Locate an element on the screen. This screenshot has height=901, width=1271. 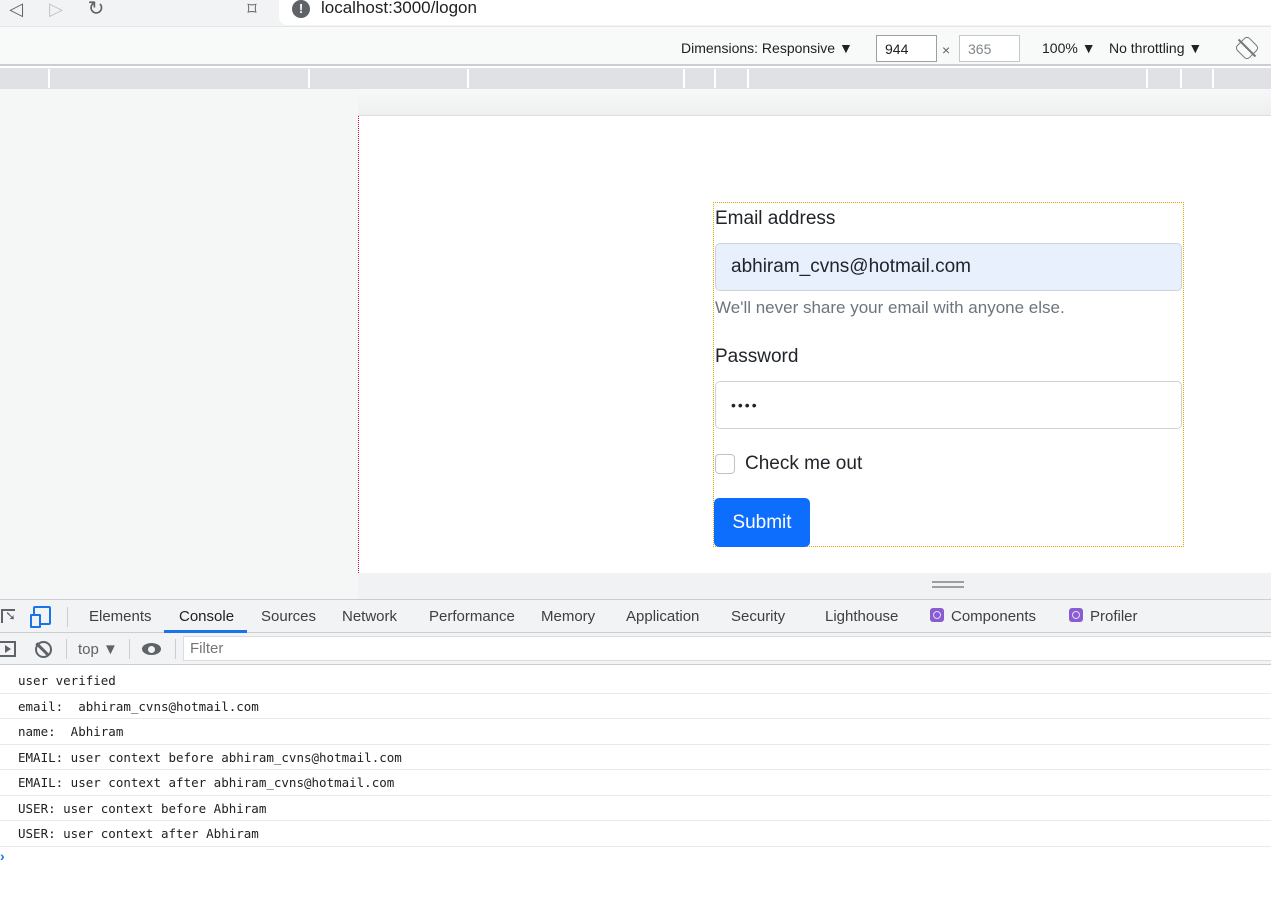
check-me-out-checkbox is located at coordinates (725, 464).